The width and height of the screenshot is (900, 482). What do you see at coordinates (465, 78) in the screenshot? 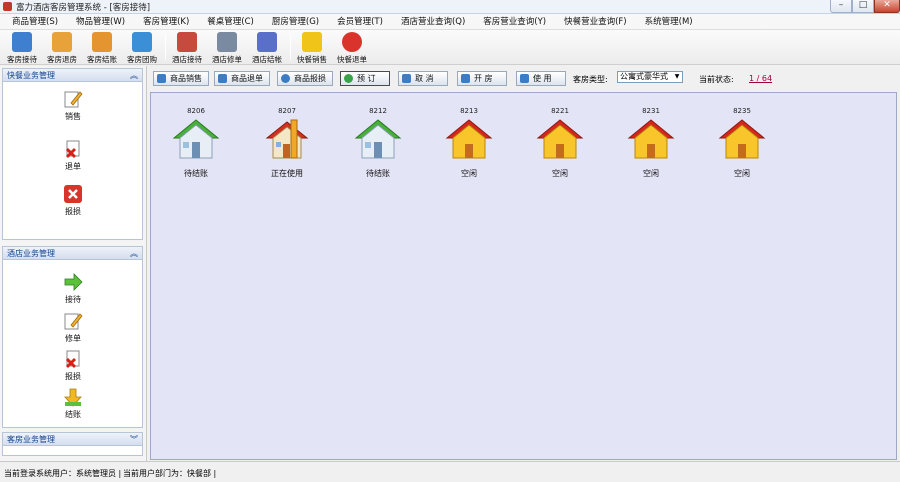
I see `open-room-icon` at bounding box center [465, 78].